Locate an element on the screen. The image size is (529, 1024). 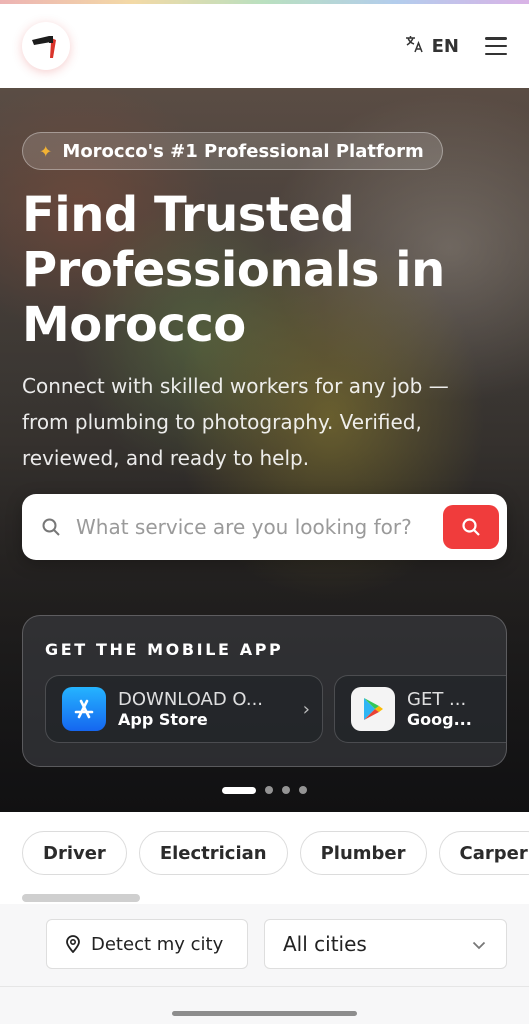
carousel-indicator is located at coordinates (264, 790).